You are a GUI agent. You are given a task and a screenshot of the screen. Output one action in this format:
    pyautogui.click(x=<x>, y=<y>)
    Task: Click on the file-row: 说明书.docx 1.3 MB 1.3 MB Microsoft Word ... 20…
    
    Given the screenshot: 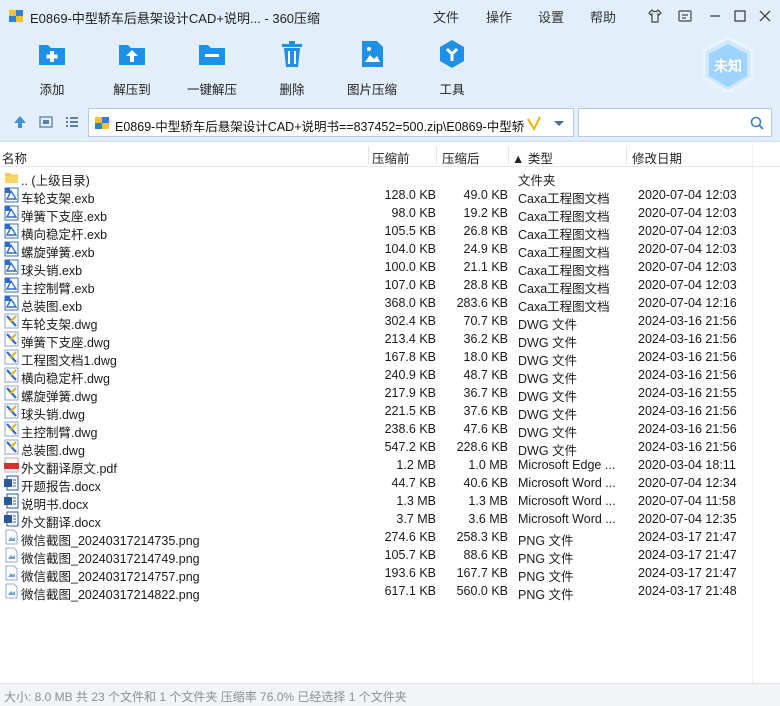 What is the action you would take?
    pyautogui.click(x=390, y=502)
    